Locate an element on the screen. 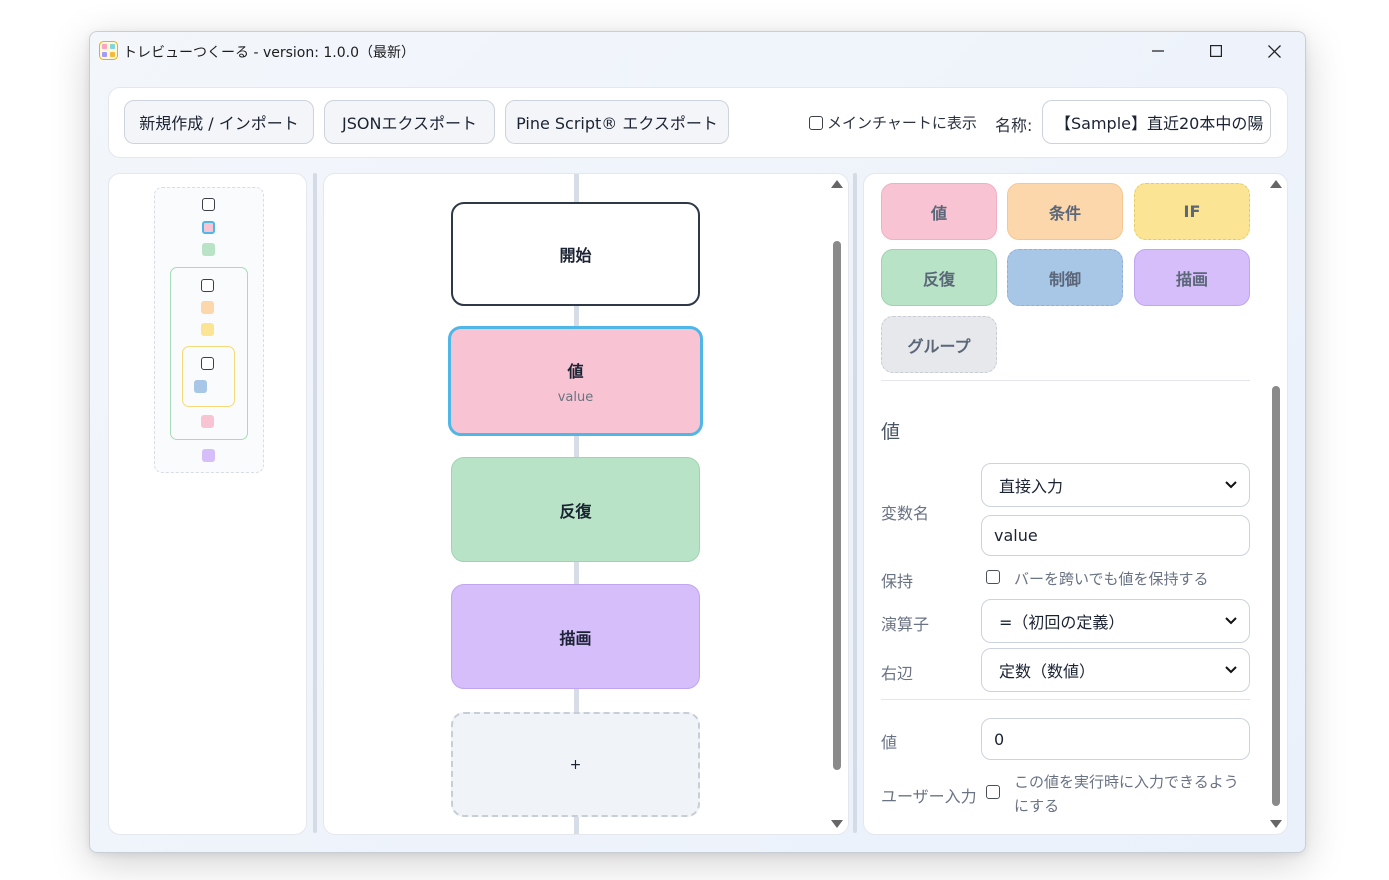  user-input-text: この値を実行時に入力できるよう にする is located at coordinates (1126, 794).